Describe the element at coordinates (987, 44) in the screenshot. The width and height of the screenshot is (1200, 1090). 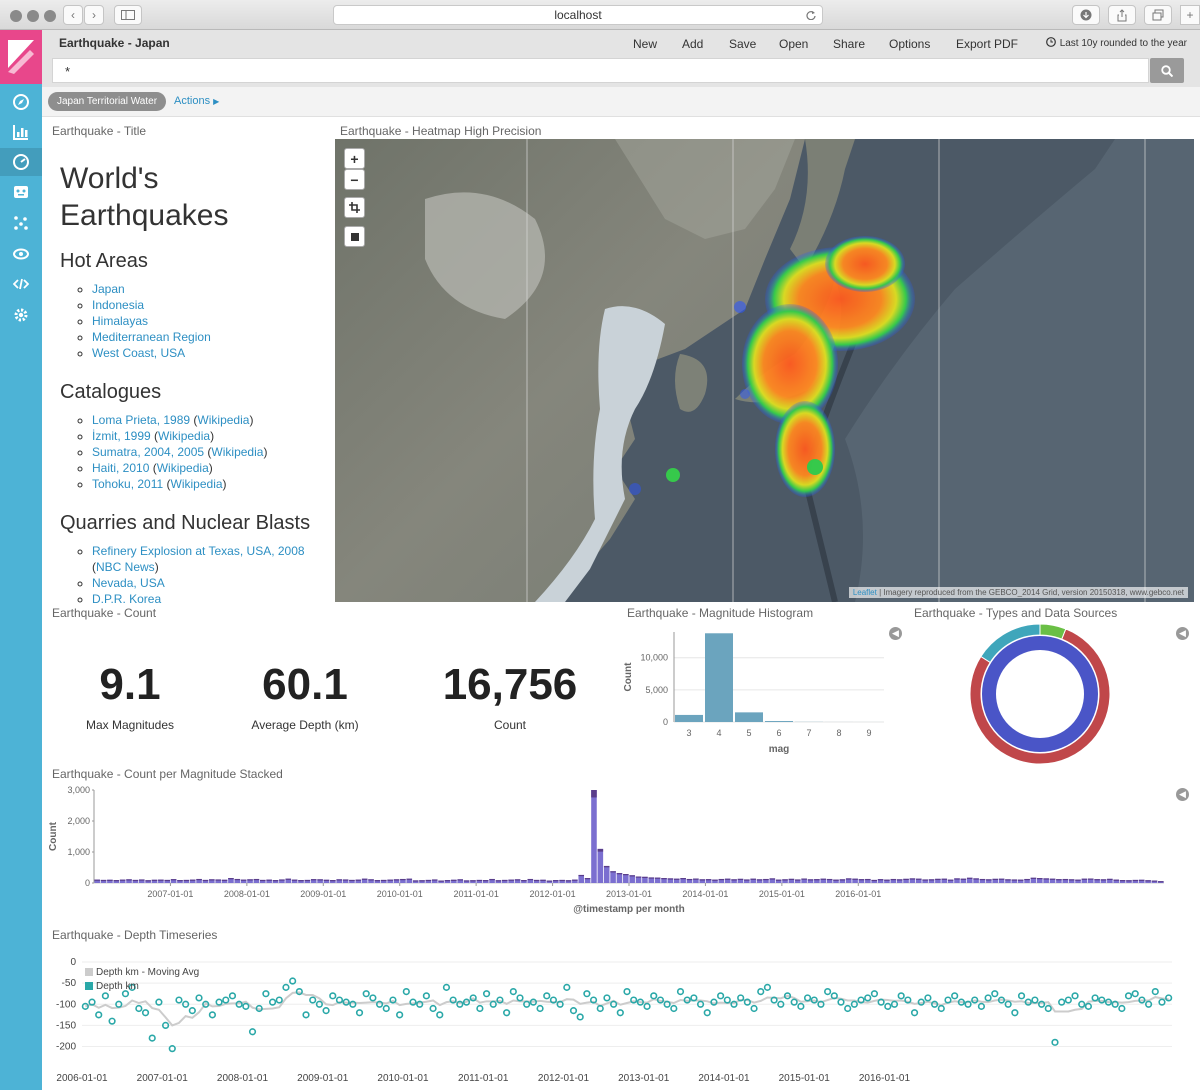
I see `menu-export-pdf: Export PDF` at that location.